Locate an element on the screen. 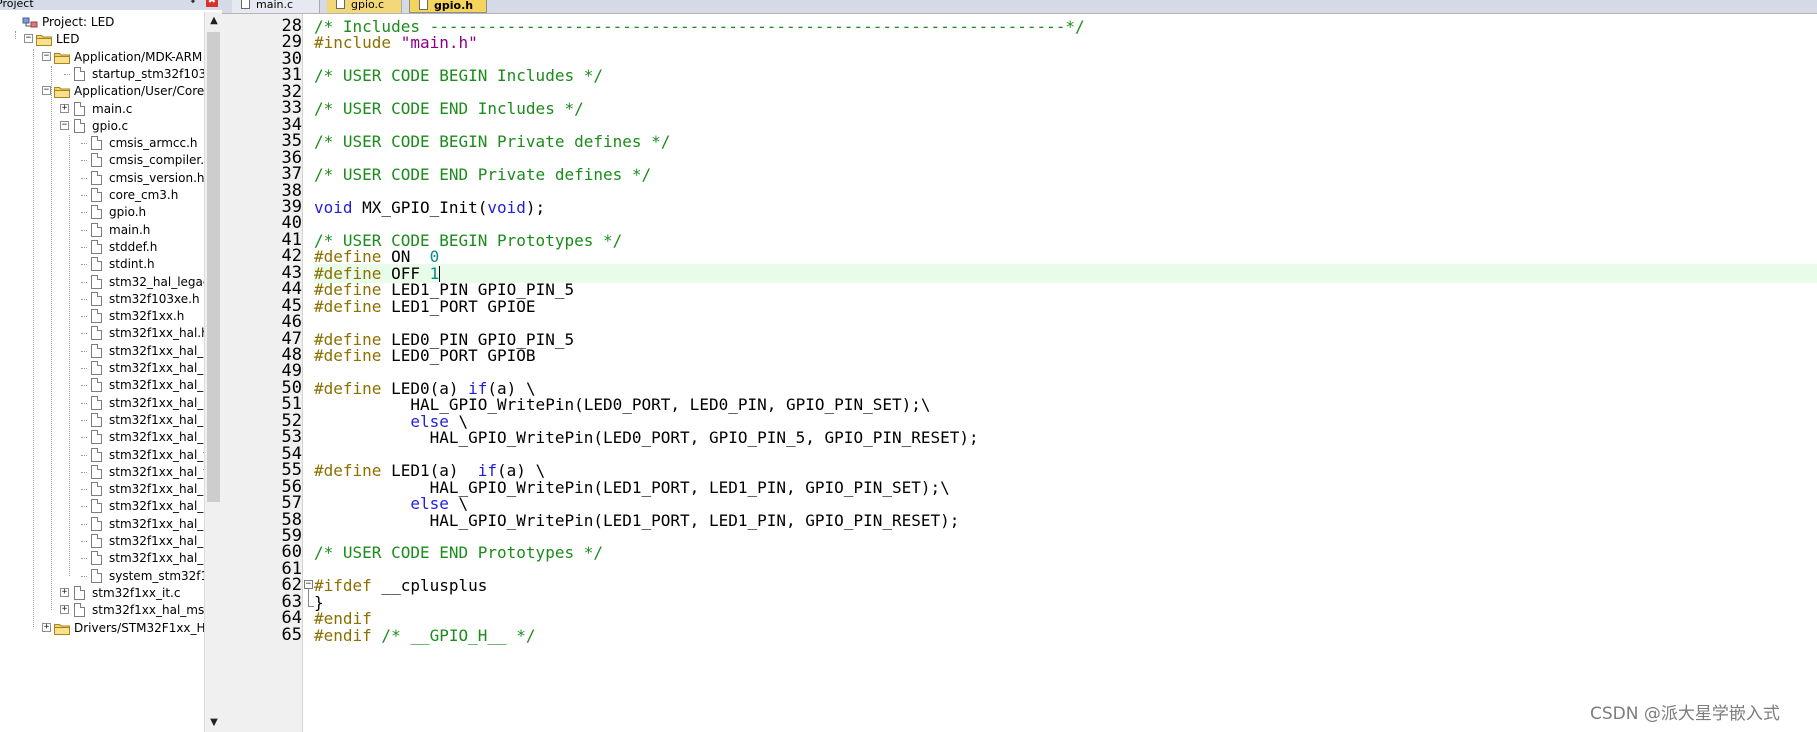 The width and height of the screenshot is (1817, 732). code-line: #endif /* __GPIO_H__ */ is located at coordinates (1065, 635).